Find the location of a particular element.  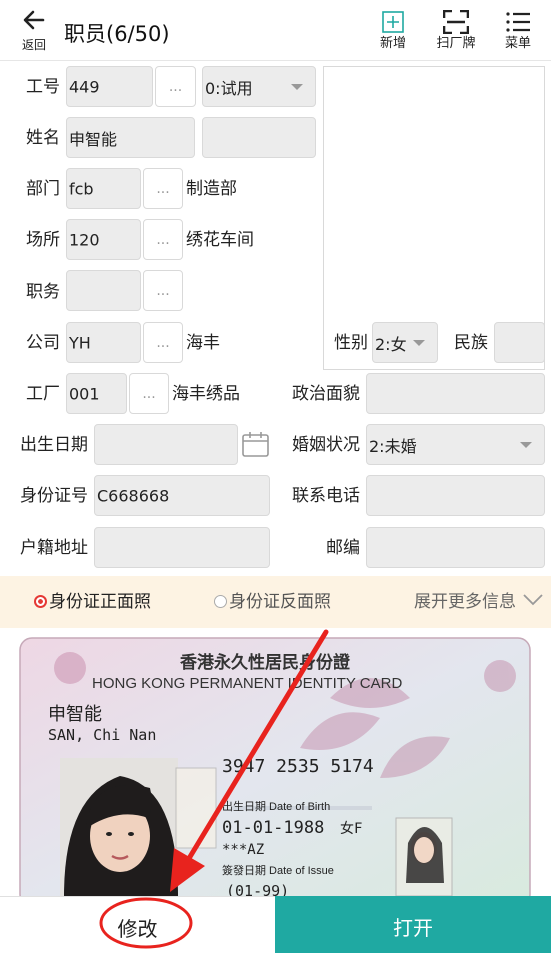

open-button: 打开 is located at coordinates (413, 924).